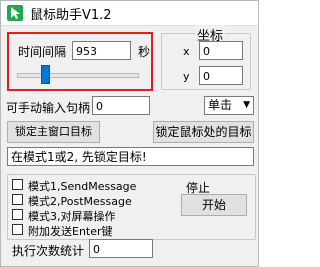 This screenshot has height=267, width=320. I want to click on y-label: y, so click(186, 76).